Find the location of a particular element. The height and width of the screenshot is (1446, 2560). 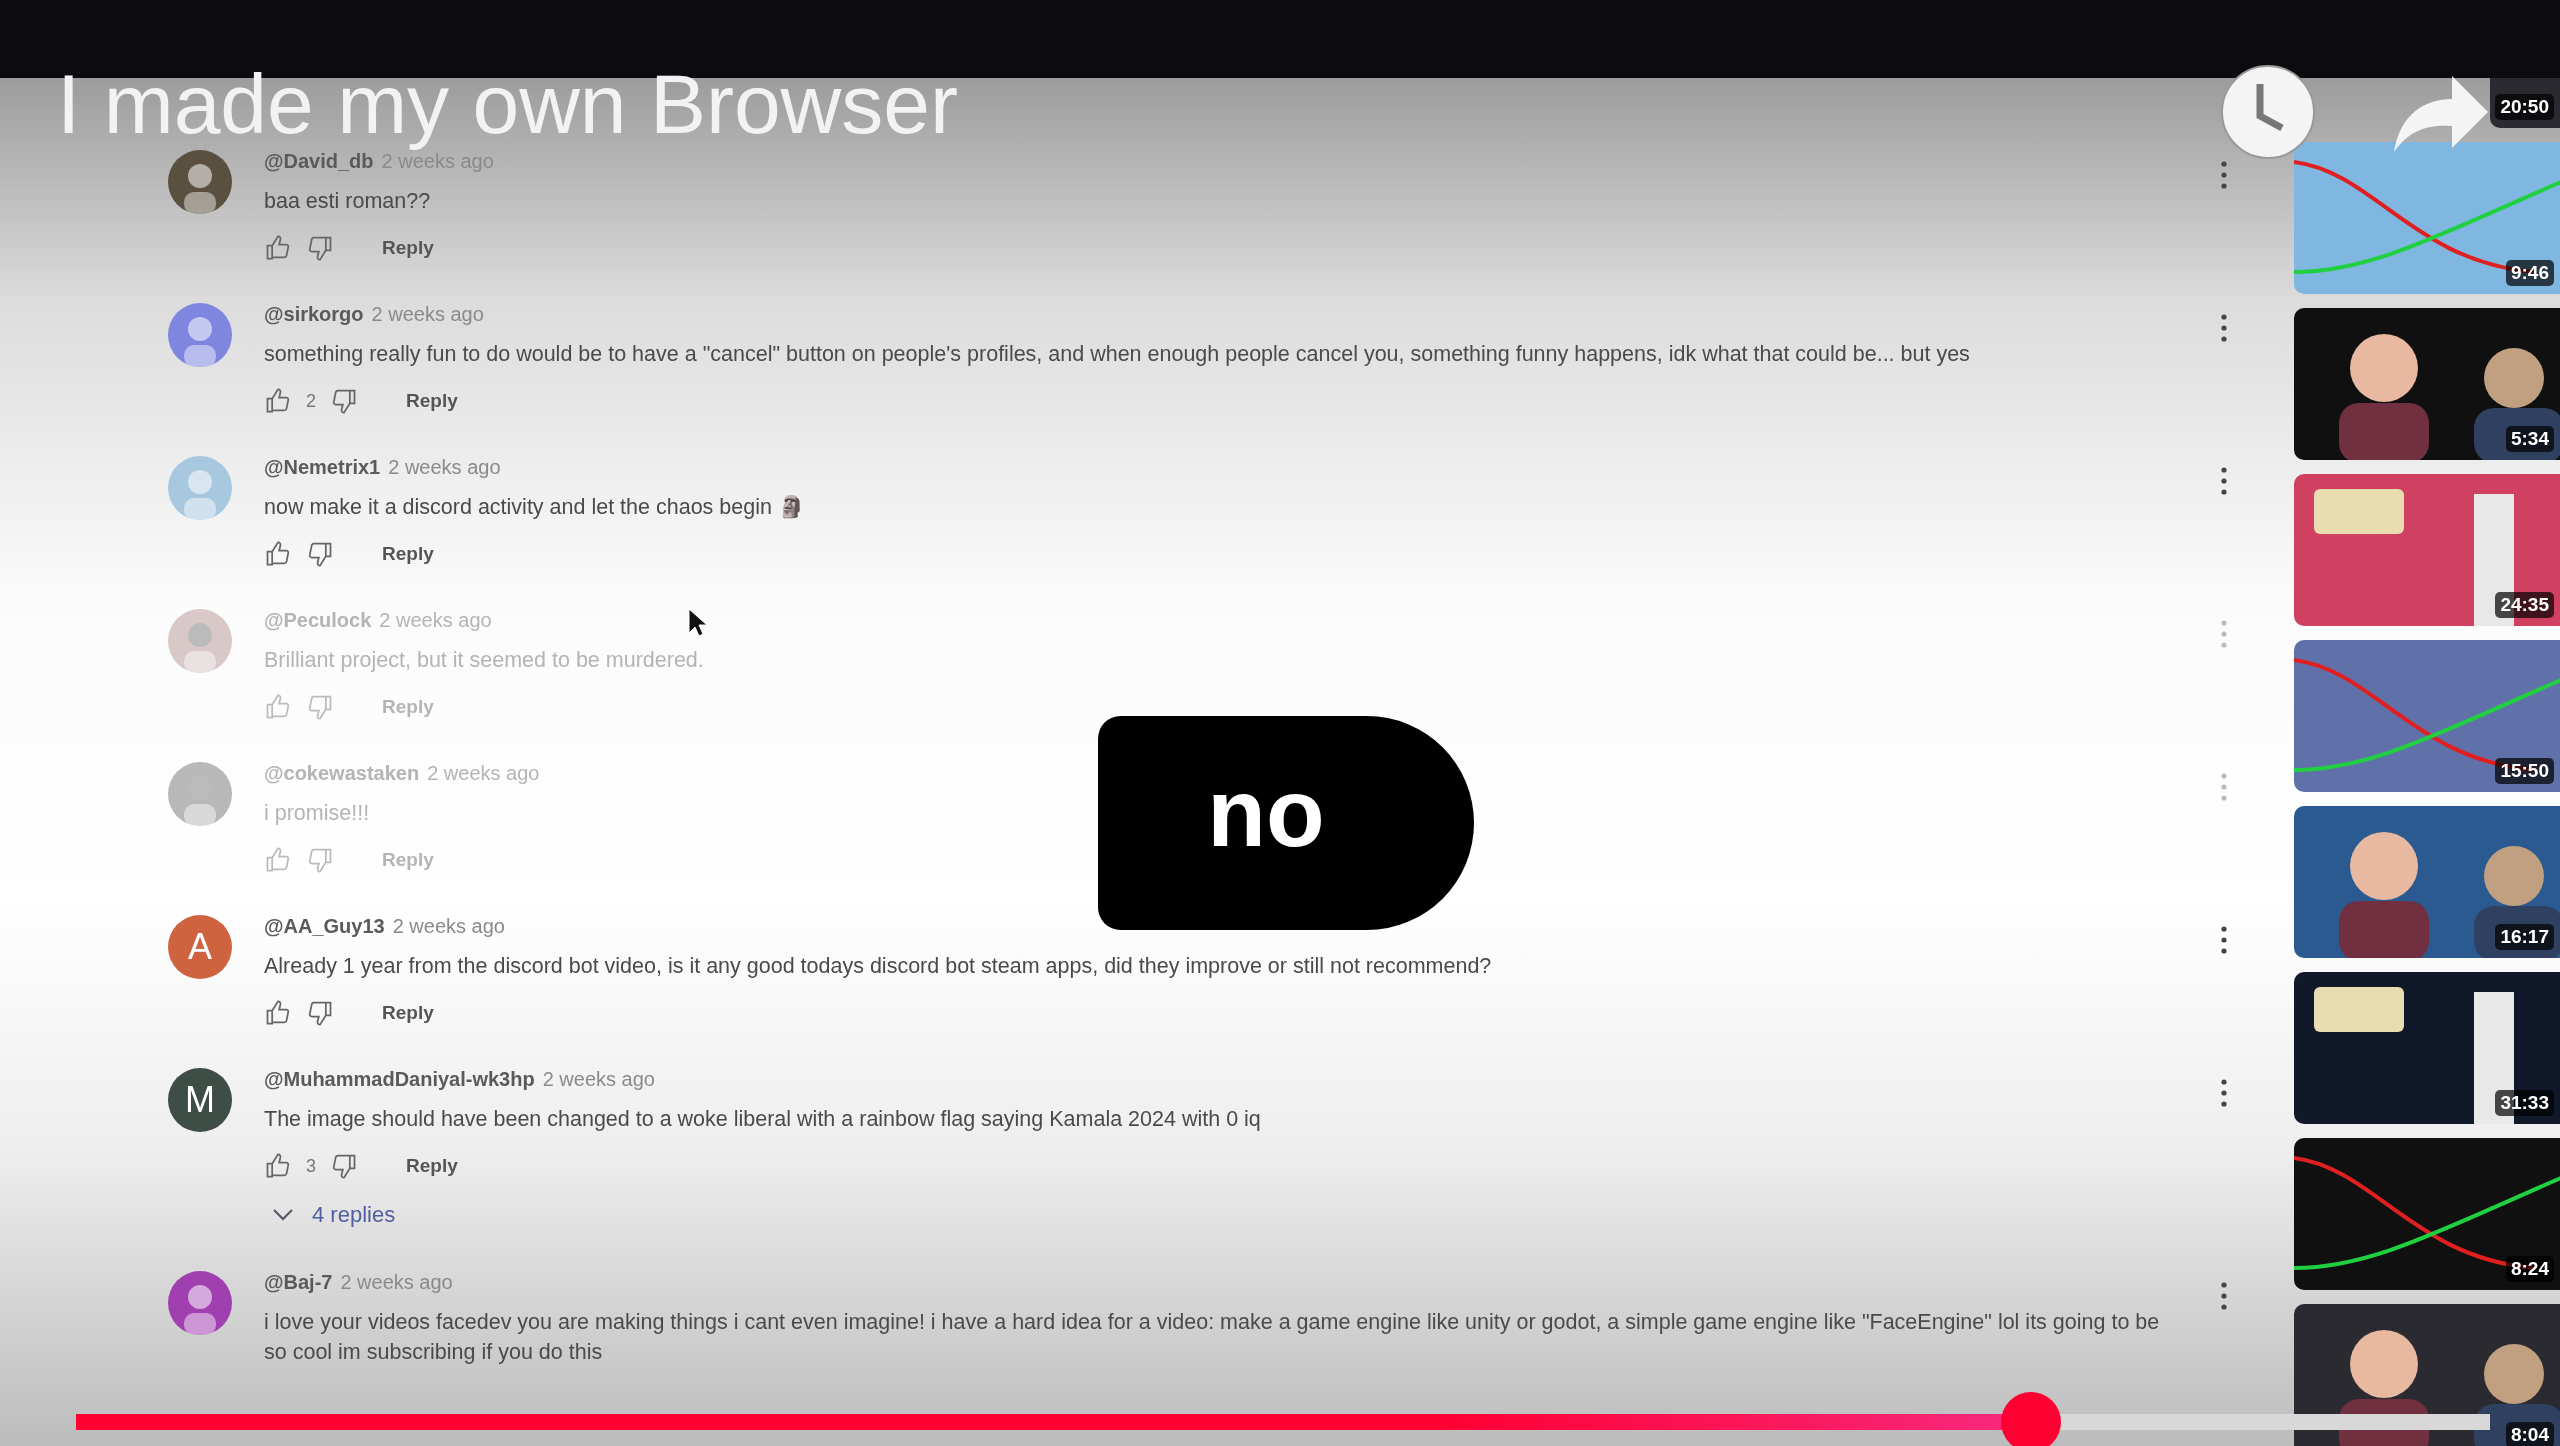

comment-text: baa esti roman?? is located at coordinates (347, 201).